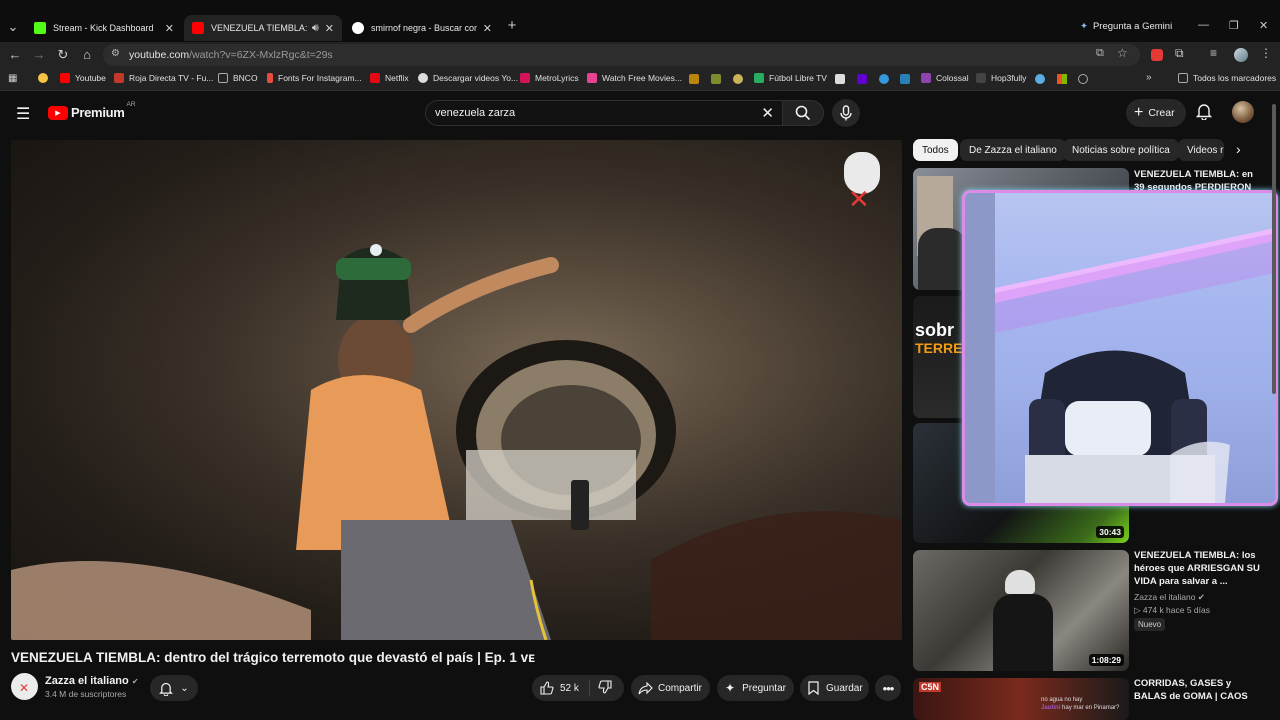 This screenshot has height=720, width=1280. What do you see at coordinates (1122, 53) in the screenshot?
I see `bookmark-star-icon: ☆` at bounding box center [1122, 53].